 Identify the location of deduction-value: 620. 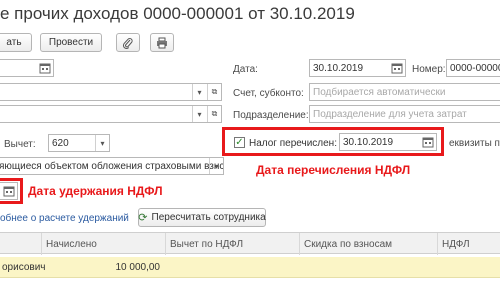
(60, 143).